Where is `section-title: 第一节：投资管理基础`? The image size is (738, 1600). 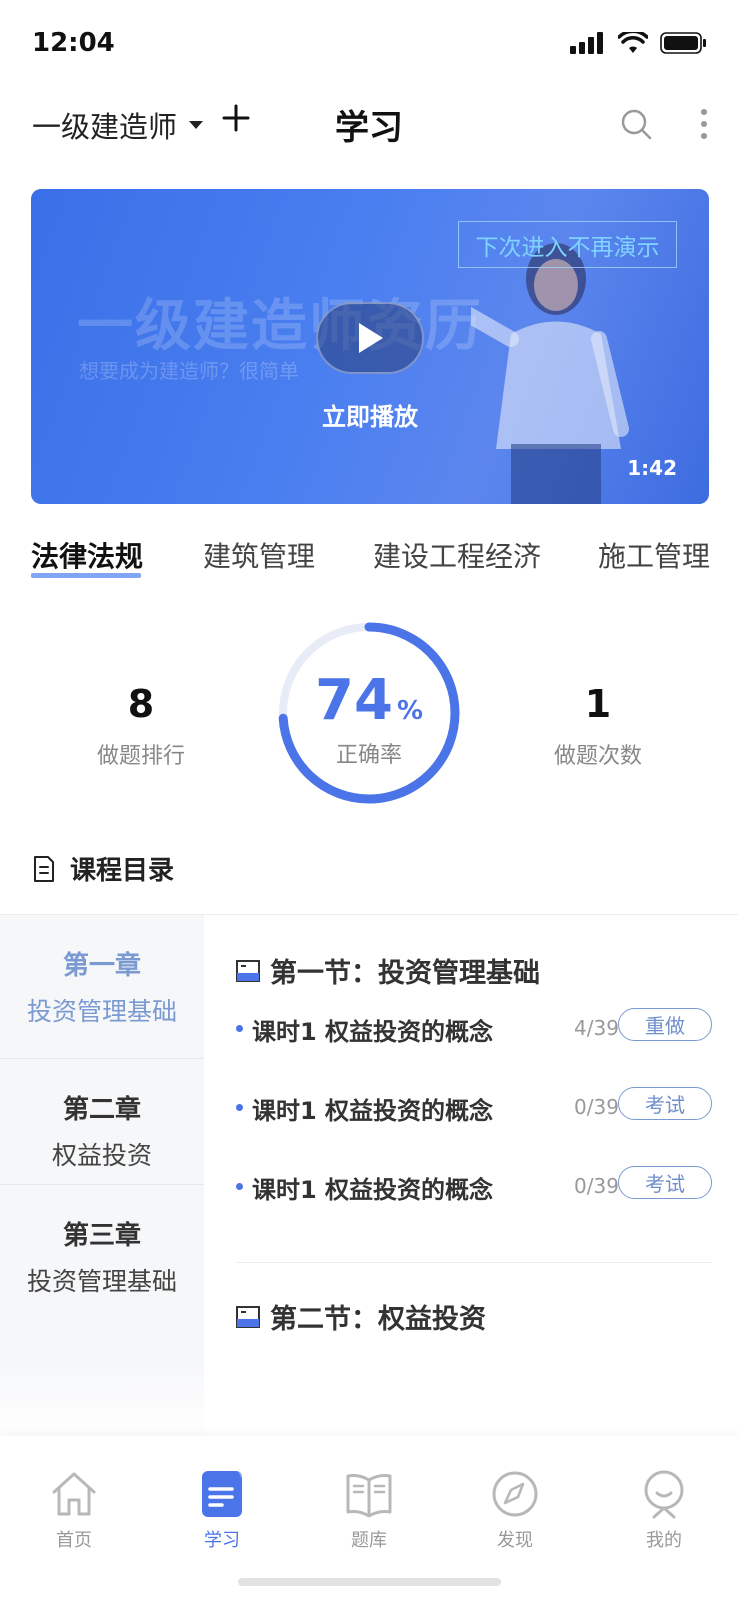
section-title: 第一节：投资管理基础 is located at coordinates (388, 970).